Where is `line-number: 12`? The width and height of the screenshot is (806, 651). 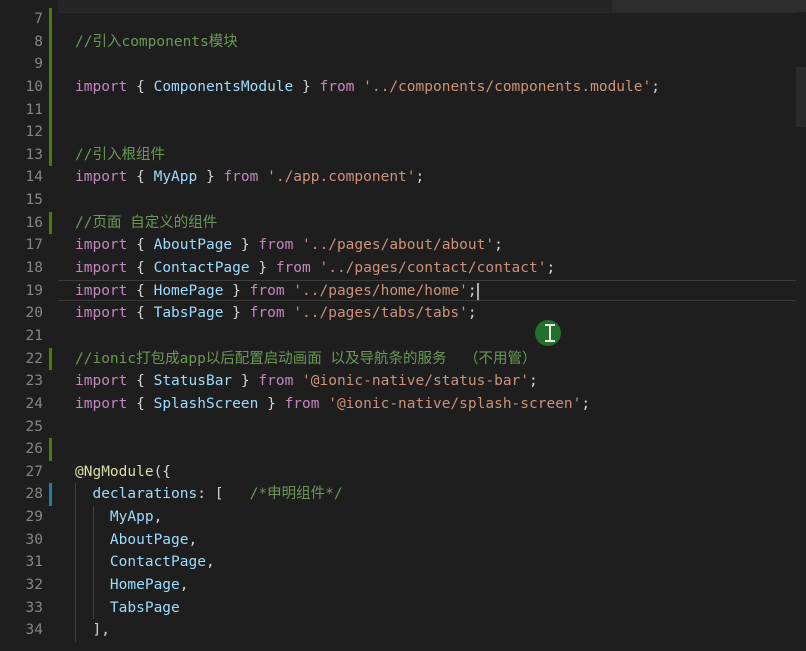 line-number: 12 is located at coordinates (34, 132).